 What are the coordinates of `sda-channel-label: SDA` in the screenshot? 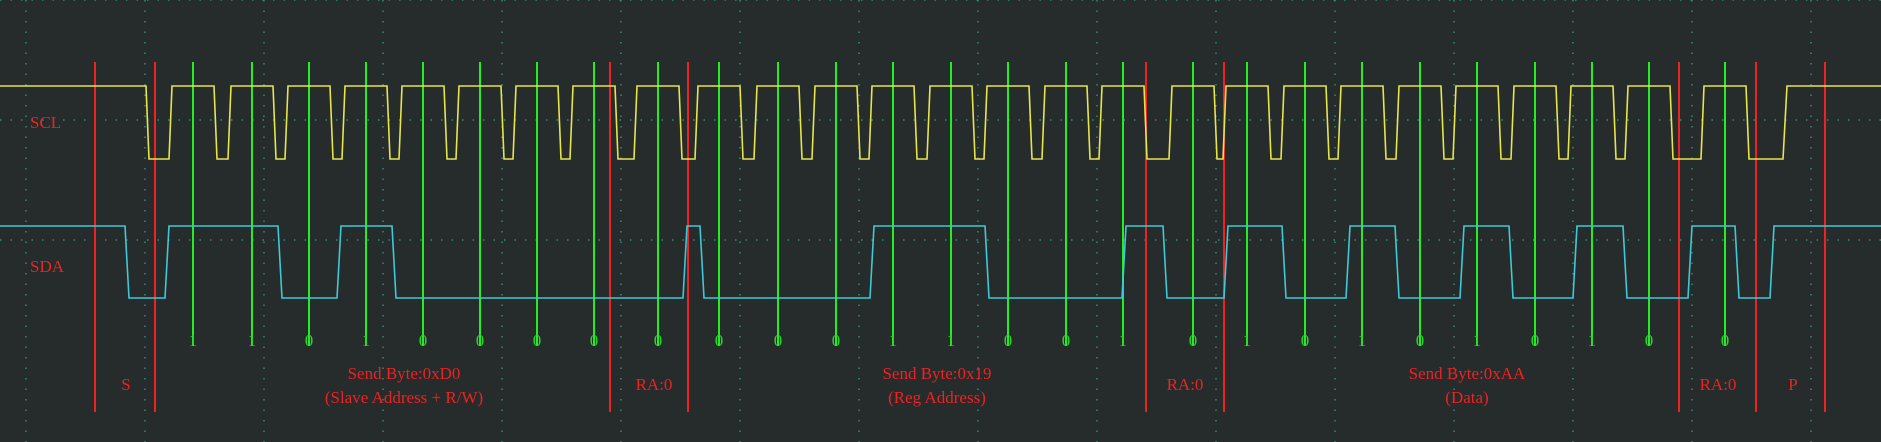 It's located at (47, 266).